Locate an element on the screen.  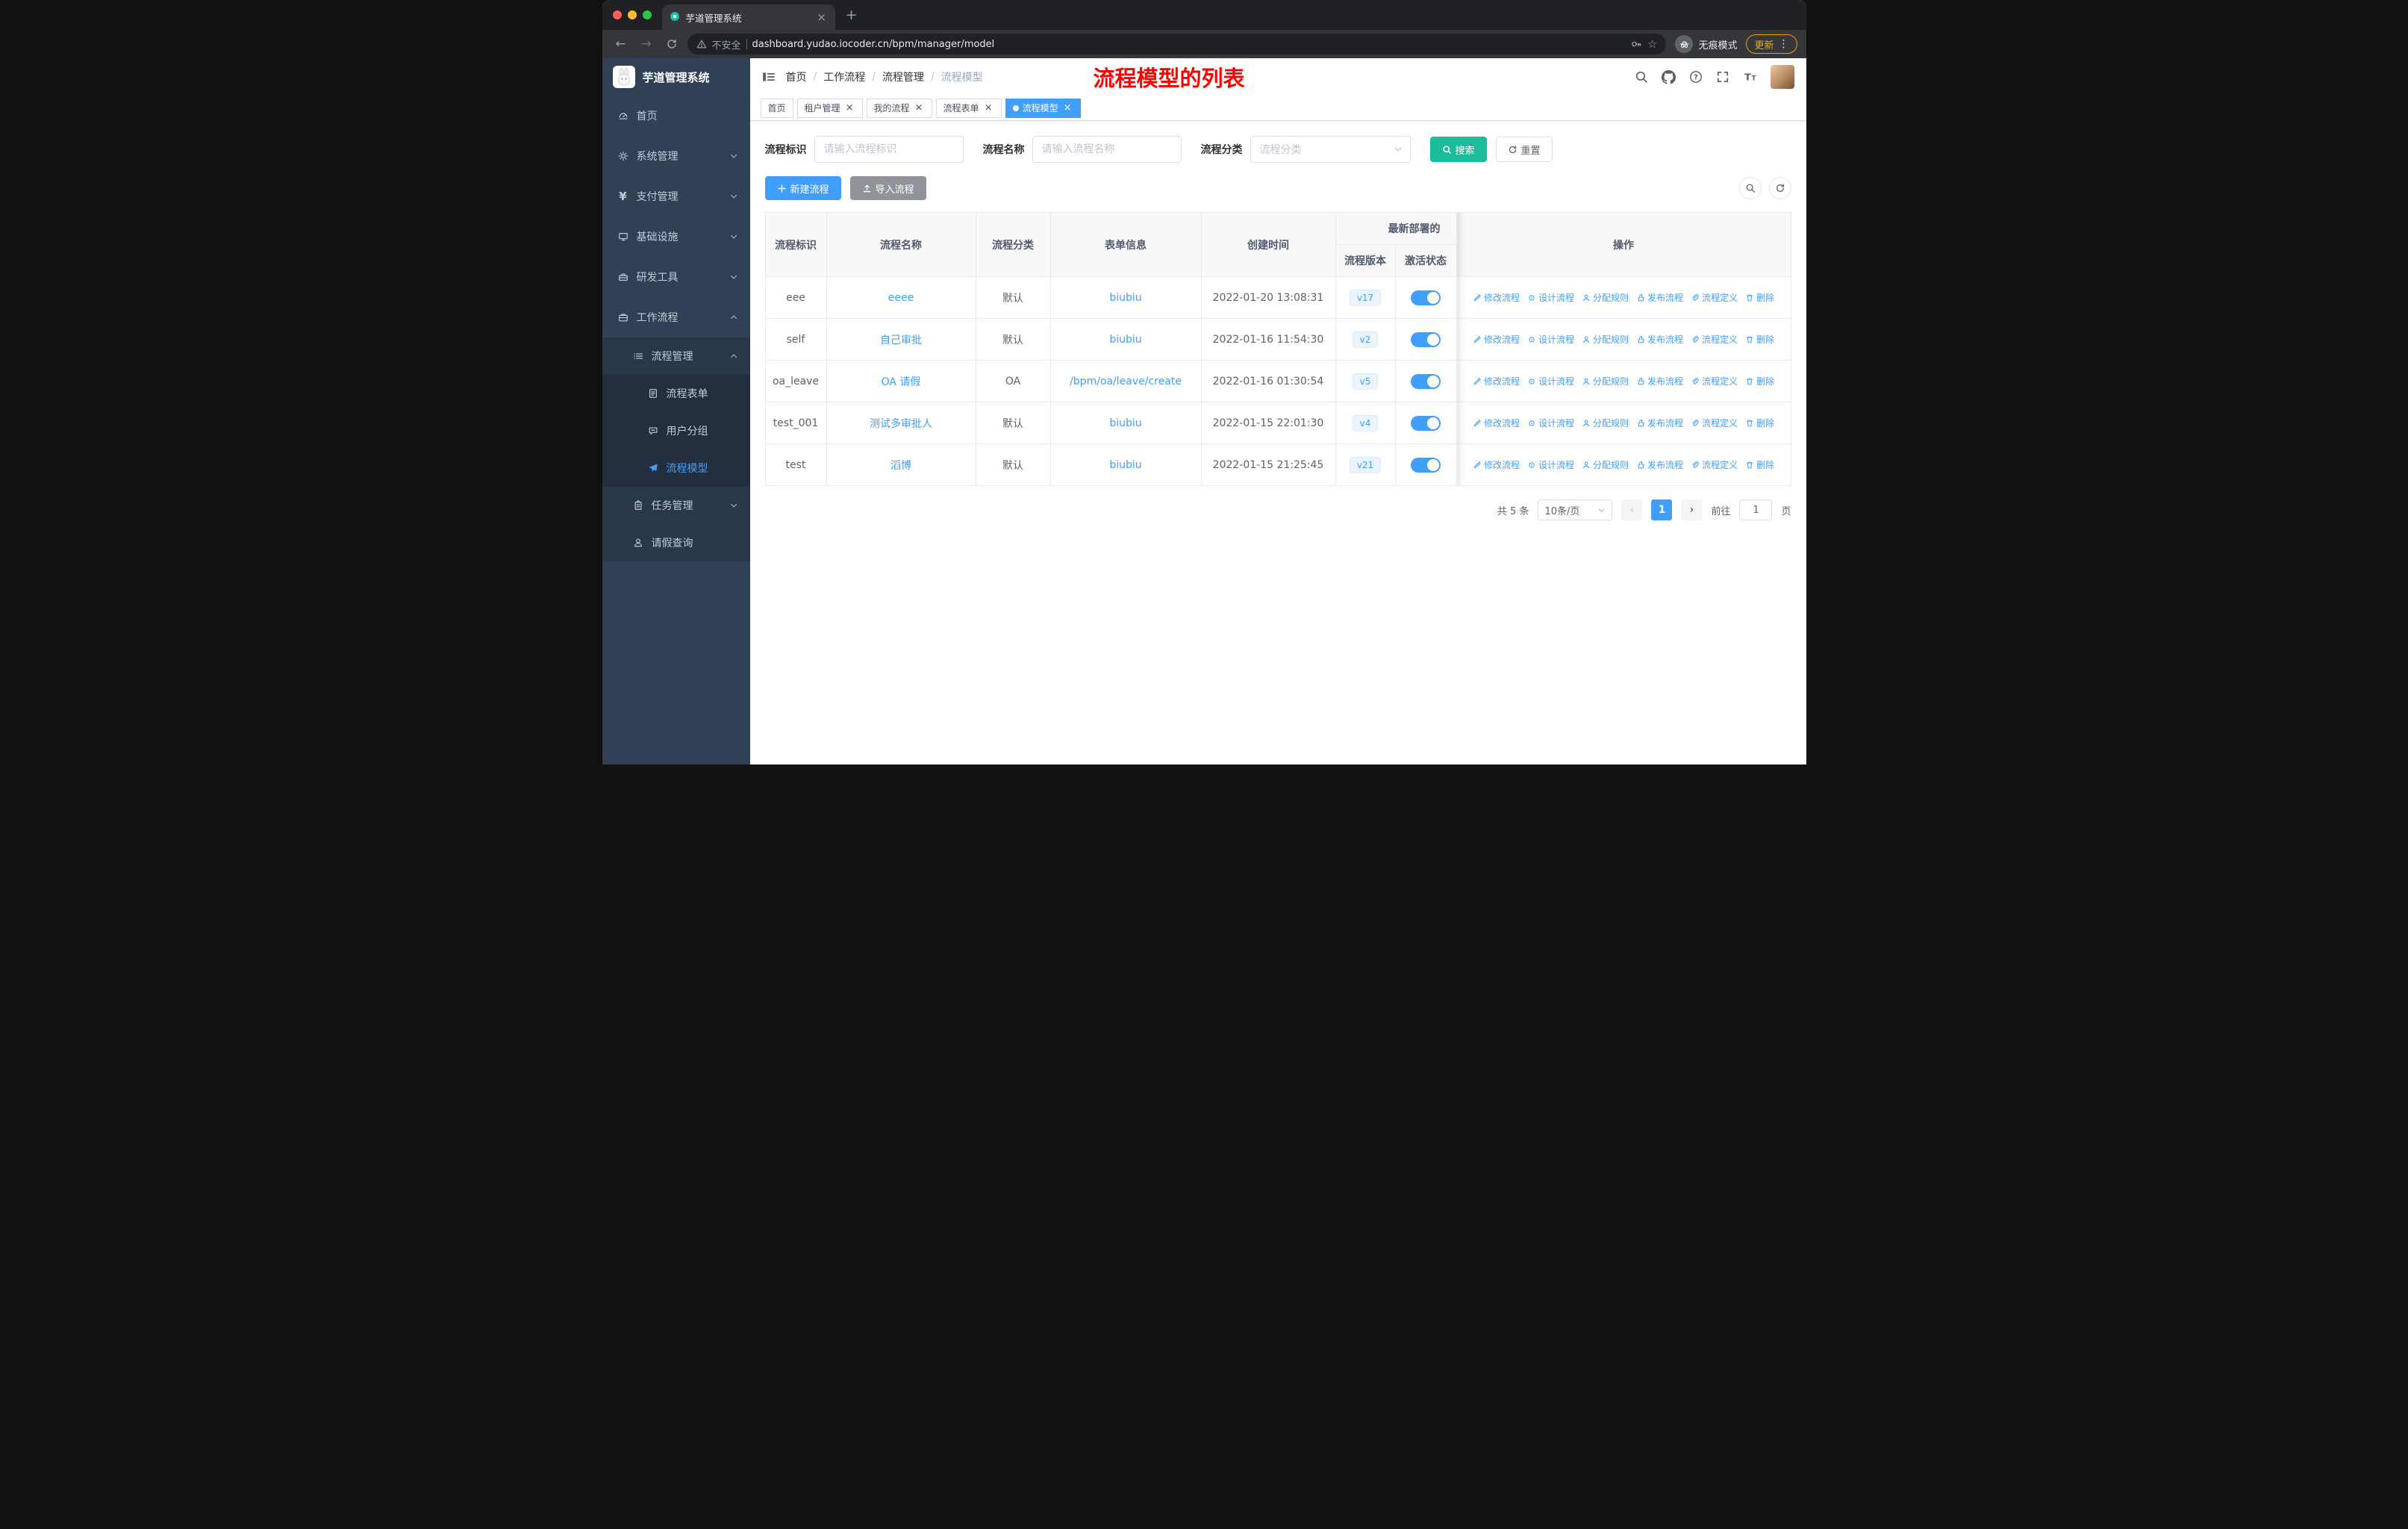
sidebar-item-process-form: 流程表单 is located at coordinates (676, 394).